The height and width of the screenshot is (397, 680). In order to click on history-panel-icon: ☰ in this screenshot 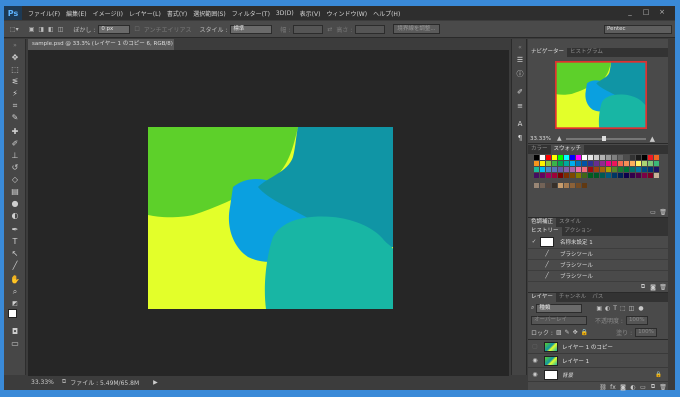, I will do `click(520, 60)`.